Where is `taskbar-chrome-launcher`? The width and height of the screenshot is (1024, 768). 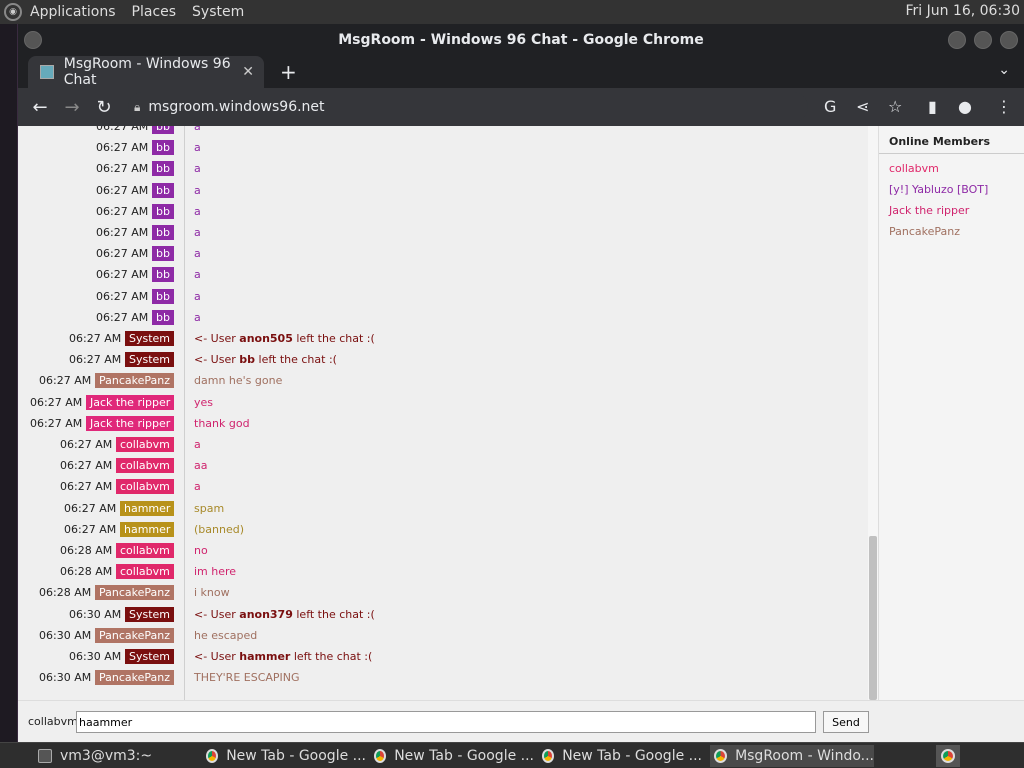
taskbar-chrome-launcher is located at coordinates (948, 756).